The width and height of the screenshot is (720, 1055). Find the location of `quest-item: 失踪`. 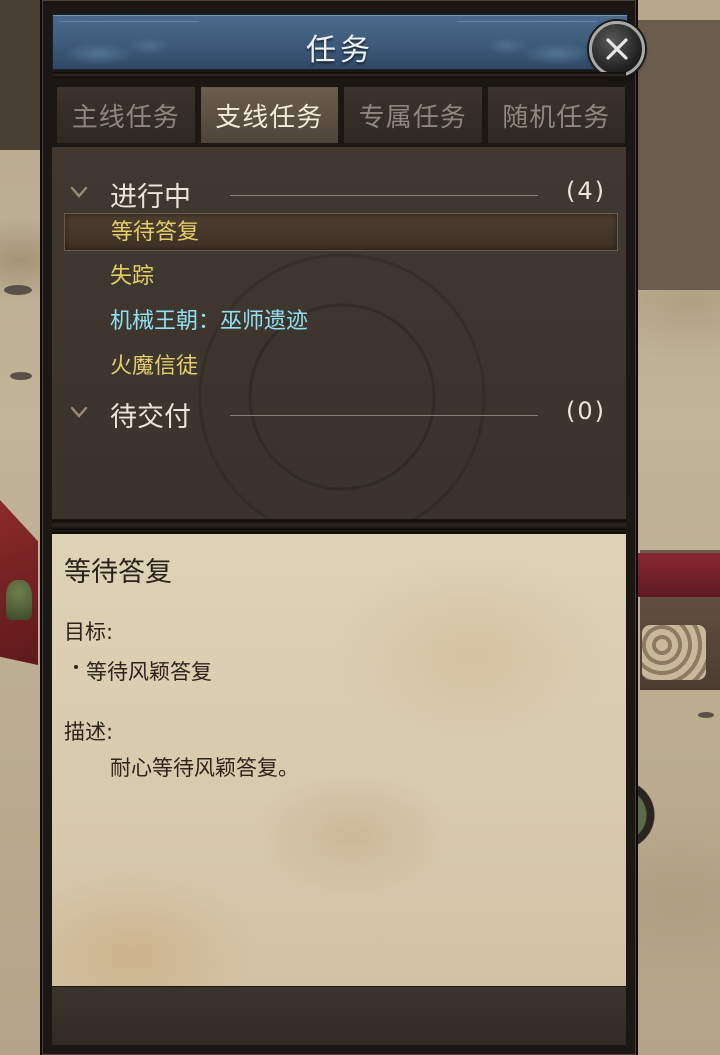

quest-item: 失踪 is located at coordinates (341, 277).